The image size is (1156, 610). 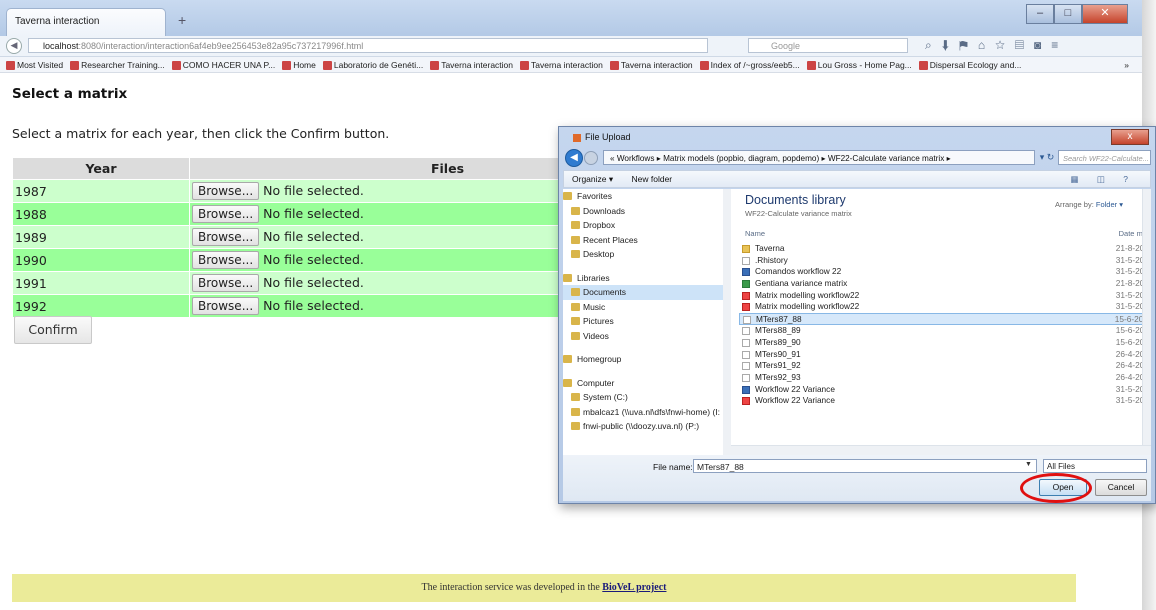 I want to click on nav-item-label: mbalcaz1 (\\uva.nl\dfs\fnwi-home) (I:, so click(x=651, y=411).